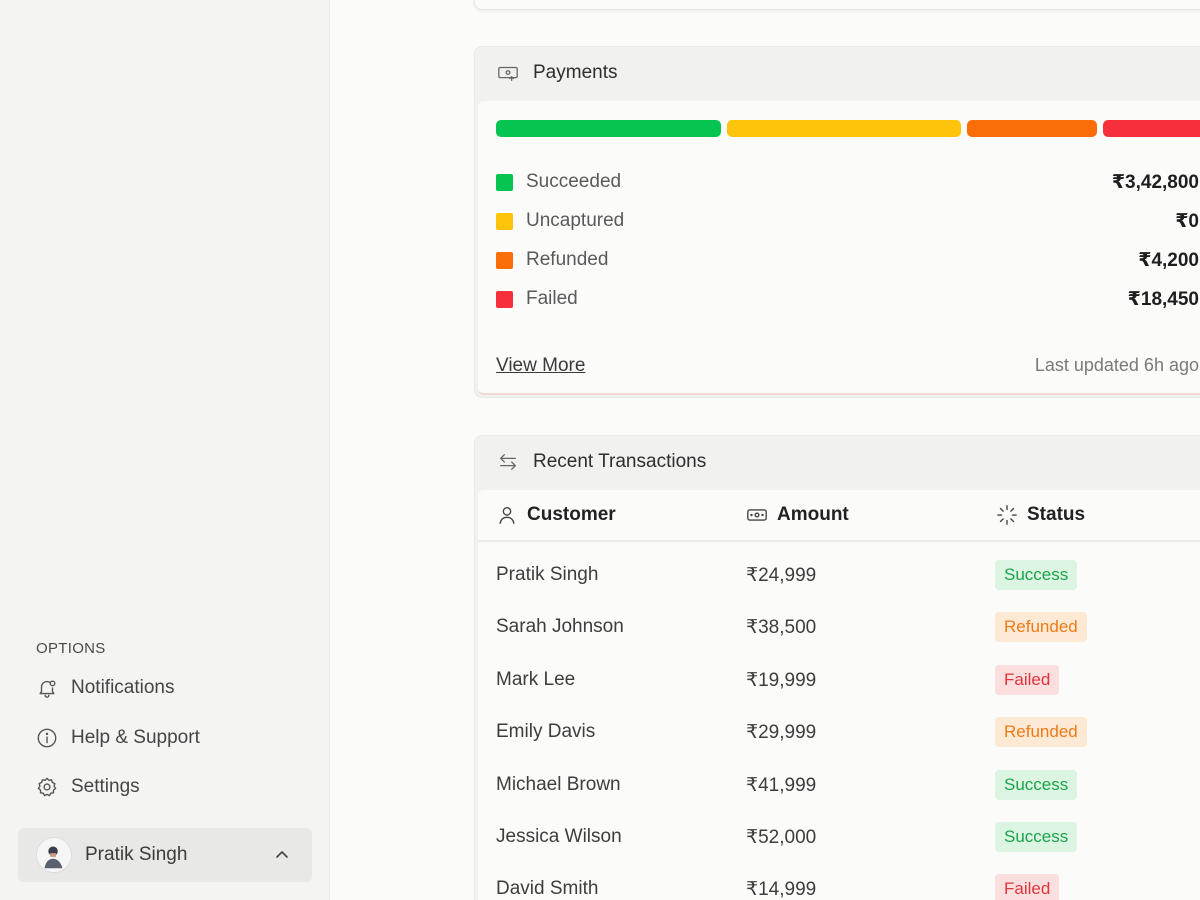  What do you see at coordinates (839, 788) in the screenshot?
I see `table-row: Michael Brown ₹41,999 Success` at bounding box center [839, 788].